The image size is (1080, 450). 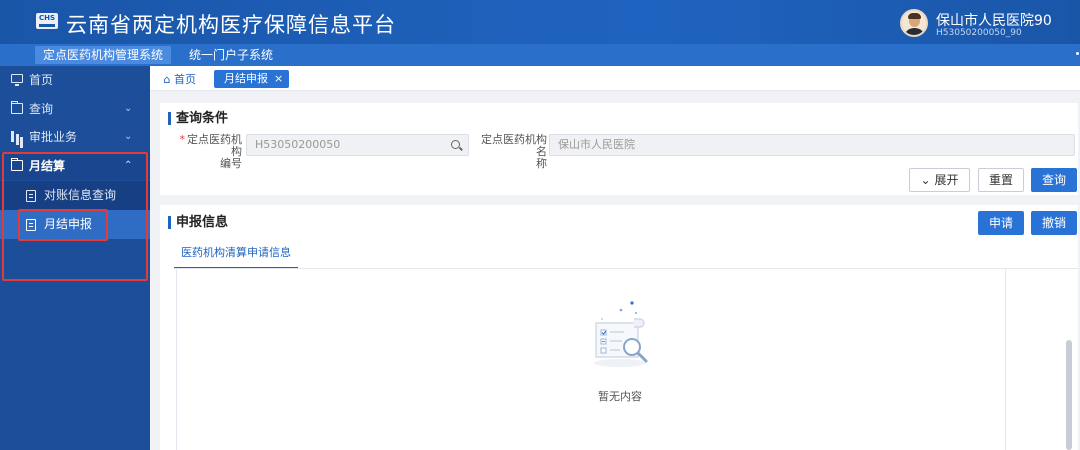 What do you see at coordinates (198, 222) in the screenshot?
I see `info-panel-title: 申报信息` at bounding box center [198, 222].